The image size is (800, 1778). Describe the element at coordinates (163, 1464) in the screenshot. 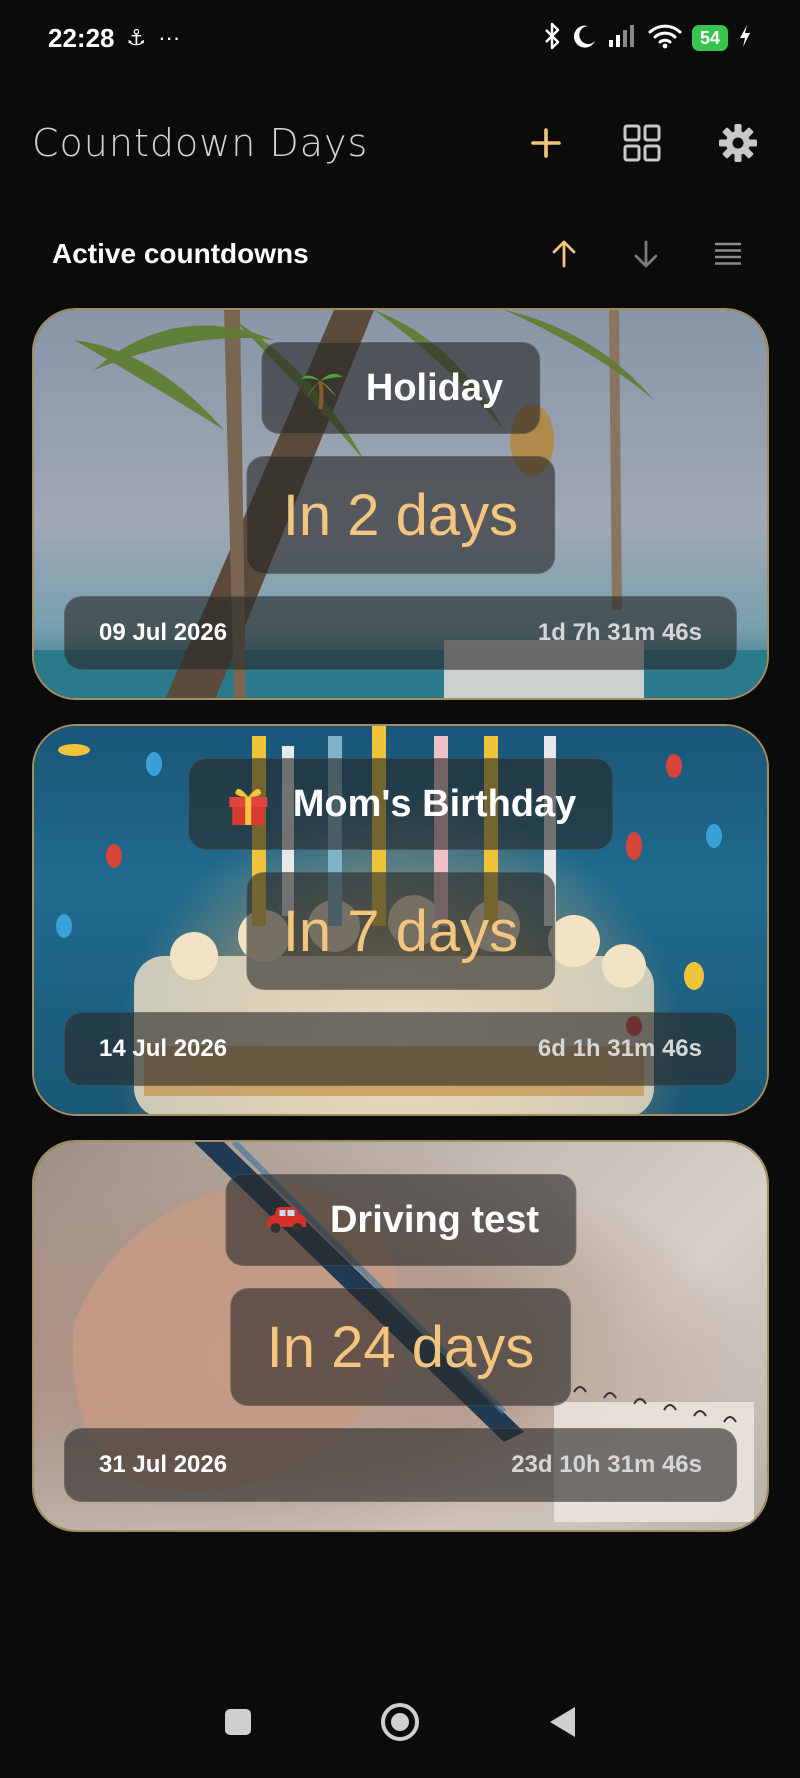

I see `countdown-date: 31 Jul 2026` at that location.